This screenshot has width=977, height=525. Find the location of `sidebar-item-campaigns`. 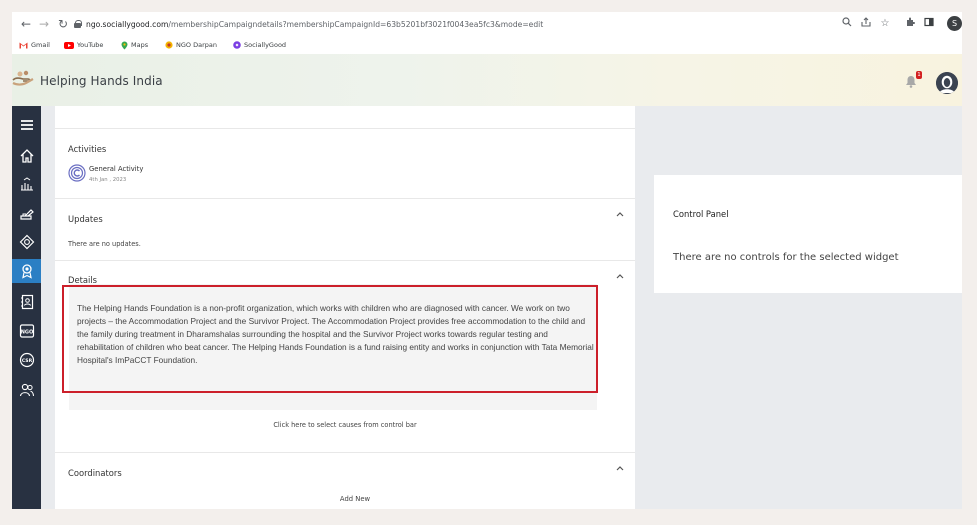

sidebar-item-campaigns is located at coordinates (26, 214).